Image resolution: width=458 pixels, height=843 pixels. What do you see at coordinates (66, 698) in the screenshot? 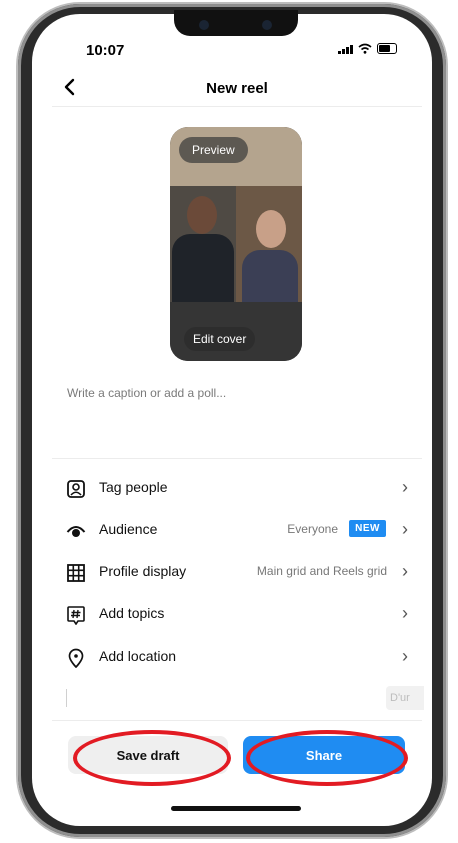
I see `location-suggestion-edge` at bounding box center [66, 698].